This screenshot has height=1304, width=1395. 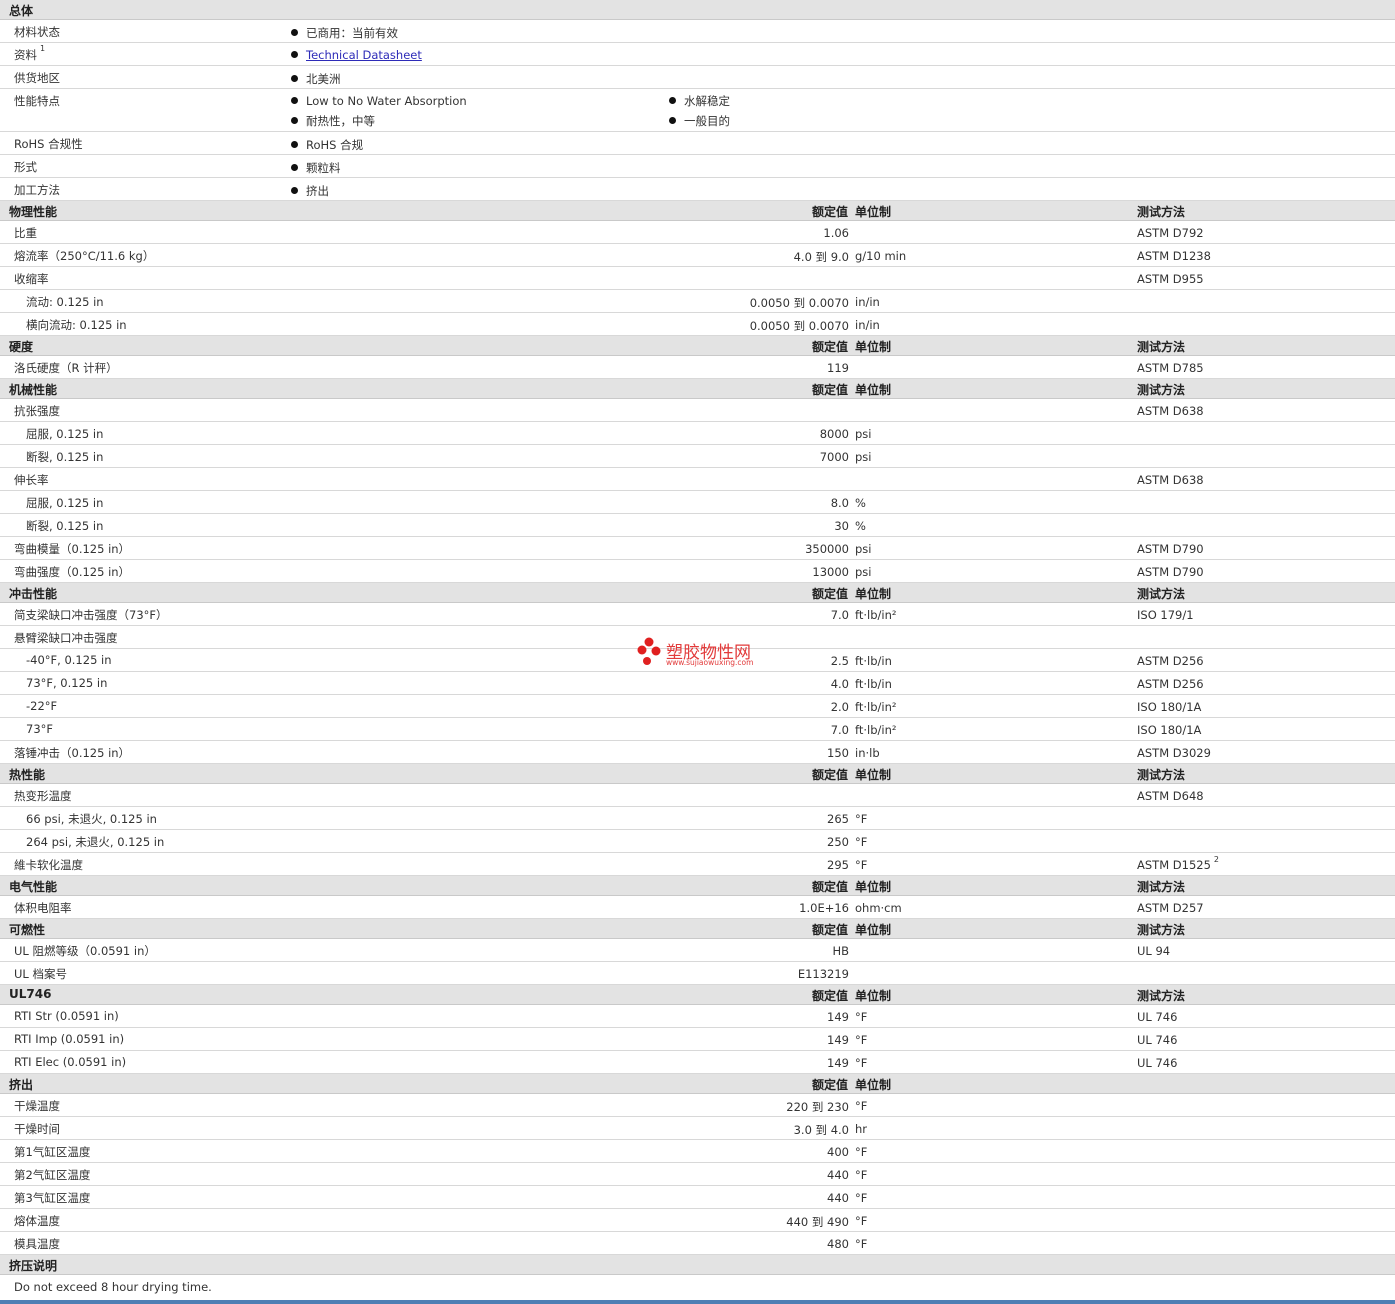 What do you see at coordinates (48, 865) in the screenshot?
I see `property-label: 維卡软化温度` at bounding box center [48, 865].